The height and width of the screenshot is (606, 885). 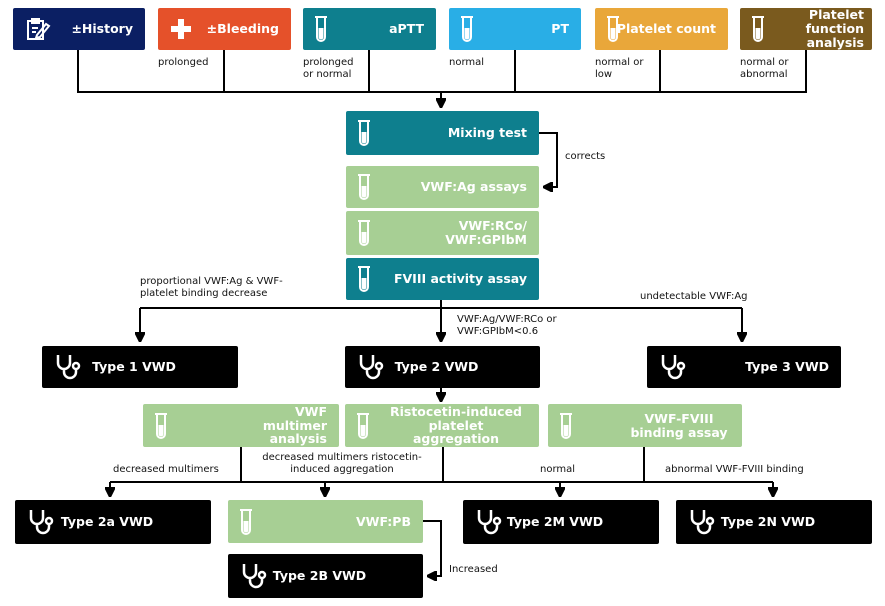 I want to click on bleeding-label: ±Bleeding, so click(x=242, y=29).